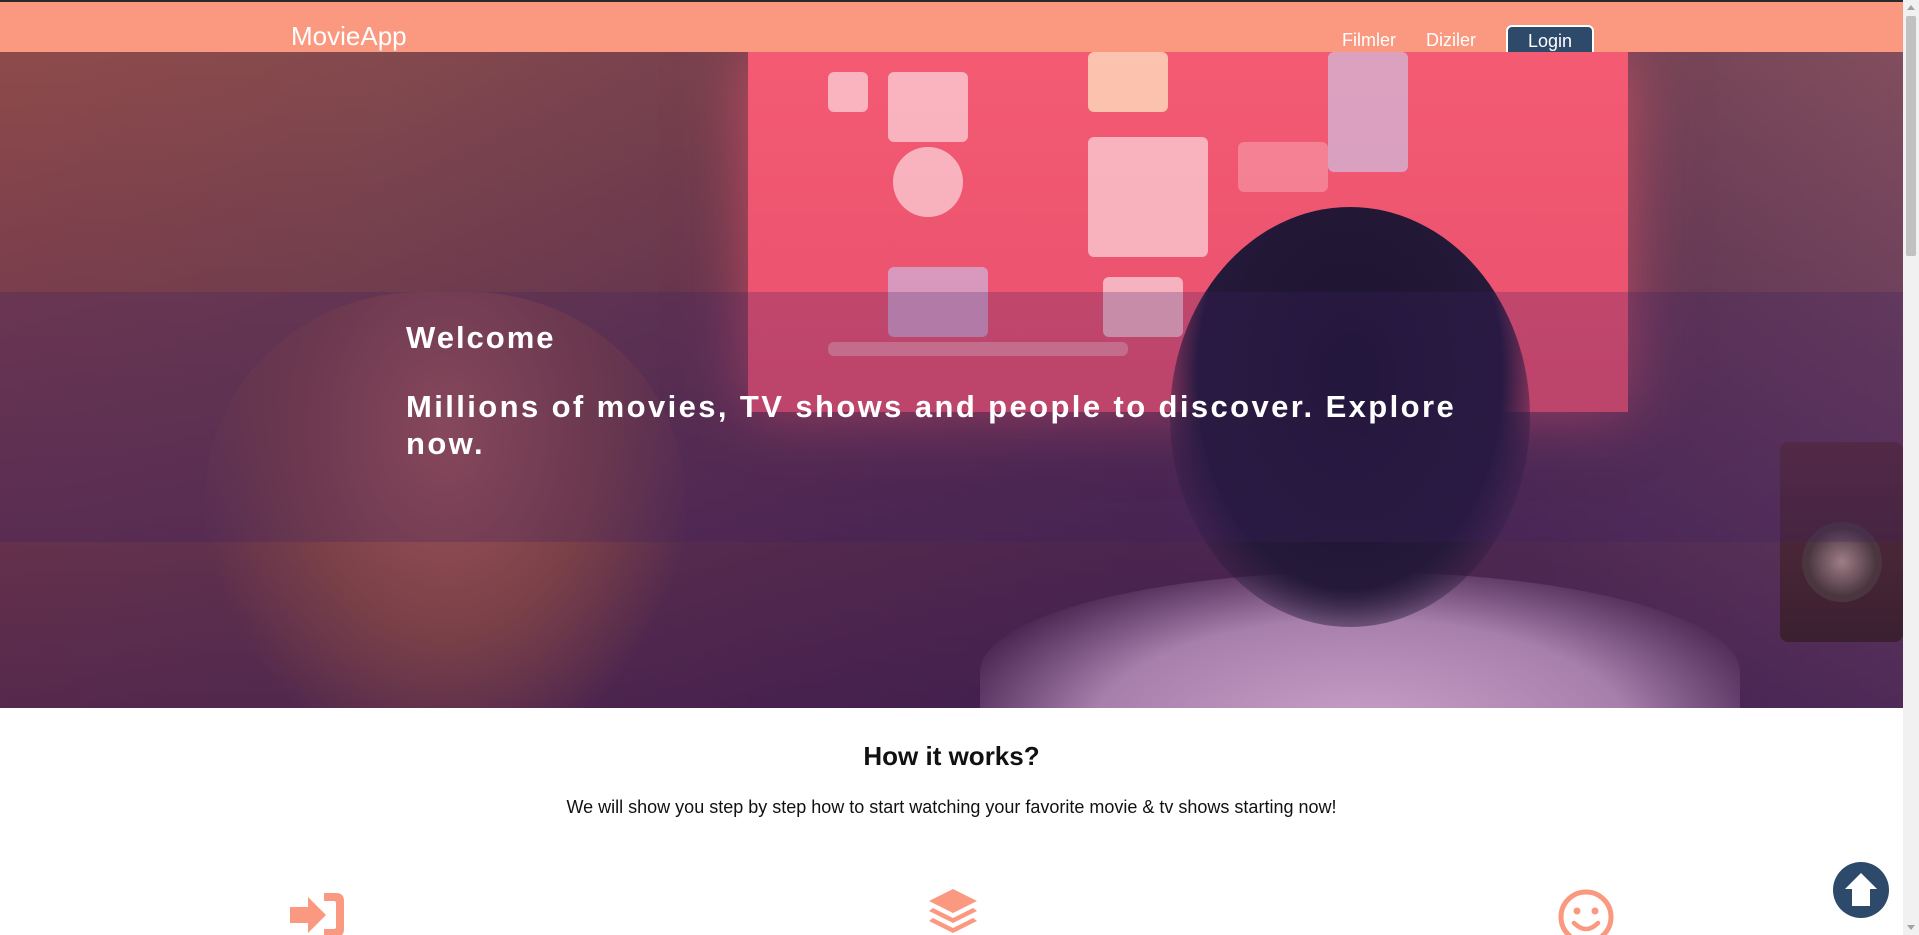 The width and height of the screenshot is (1919, 935). Describe the element at coordinates (1911, 136) in the screenshot. I see `scrollbar-thumb` at that location.